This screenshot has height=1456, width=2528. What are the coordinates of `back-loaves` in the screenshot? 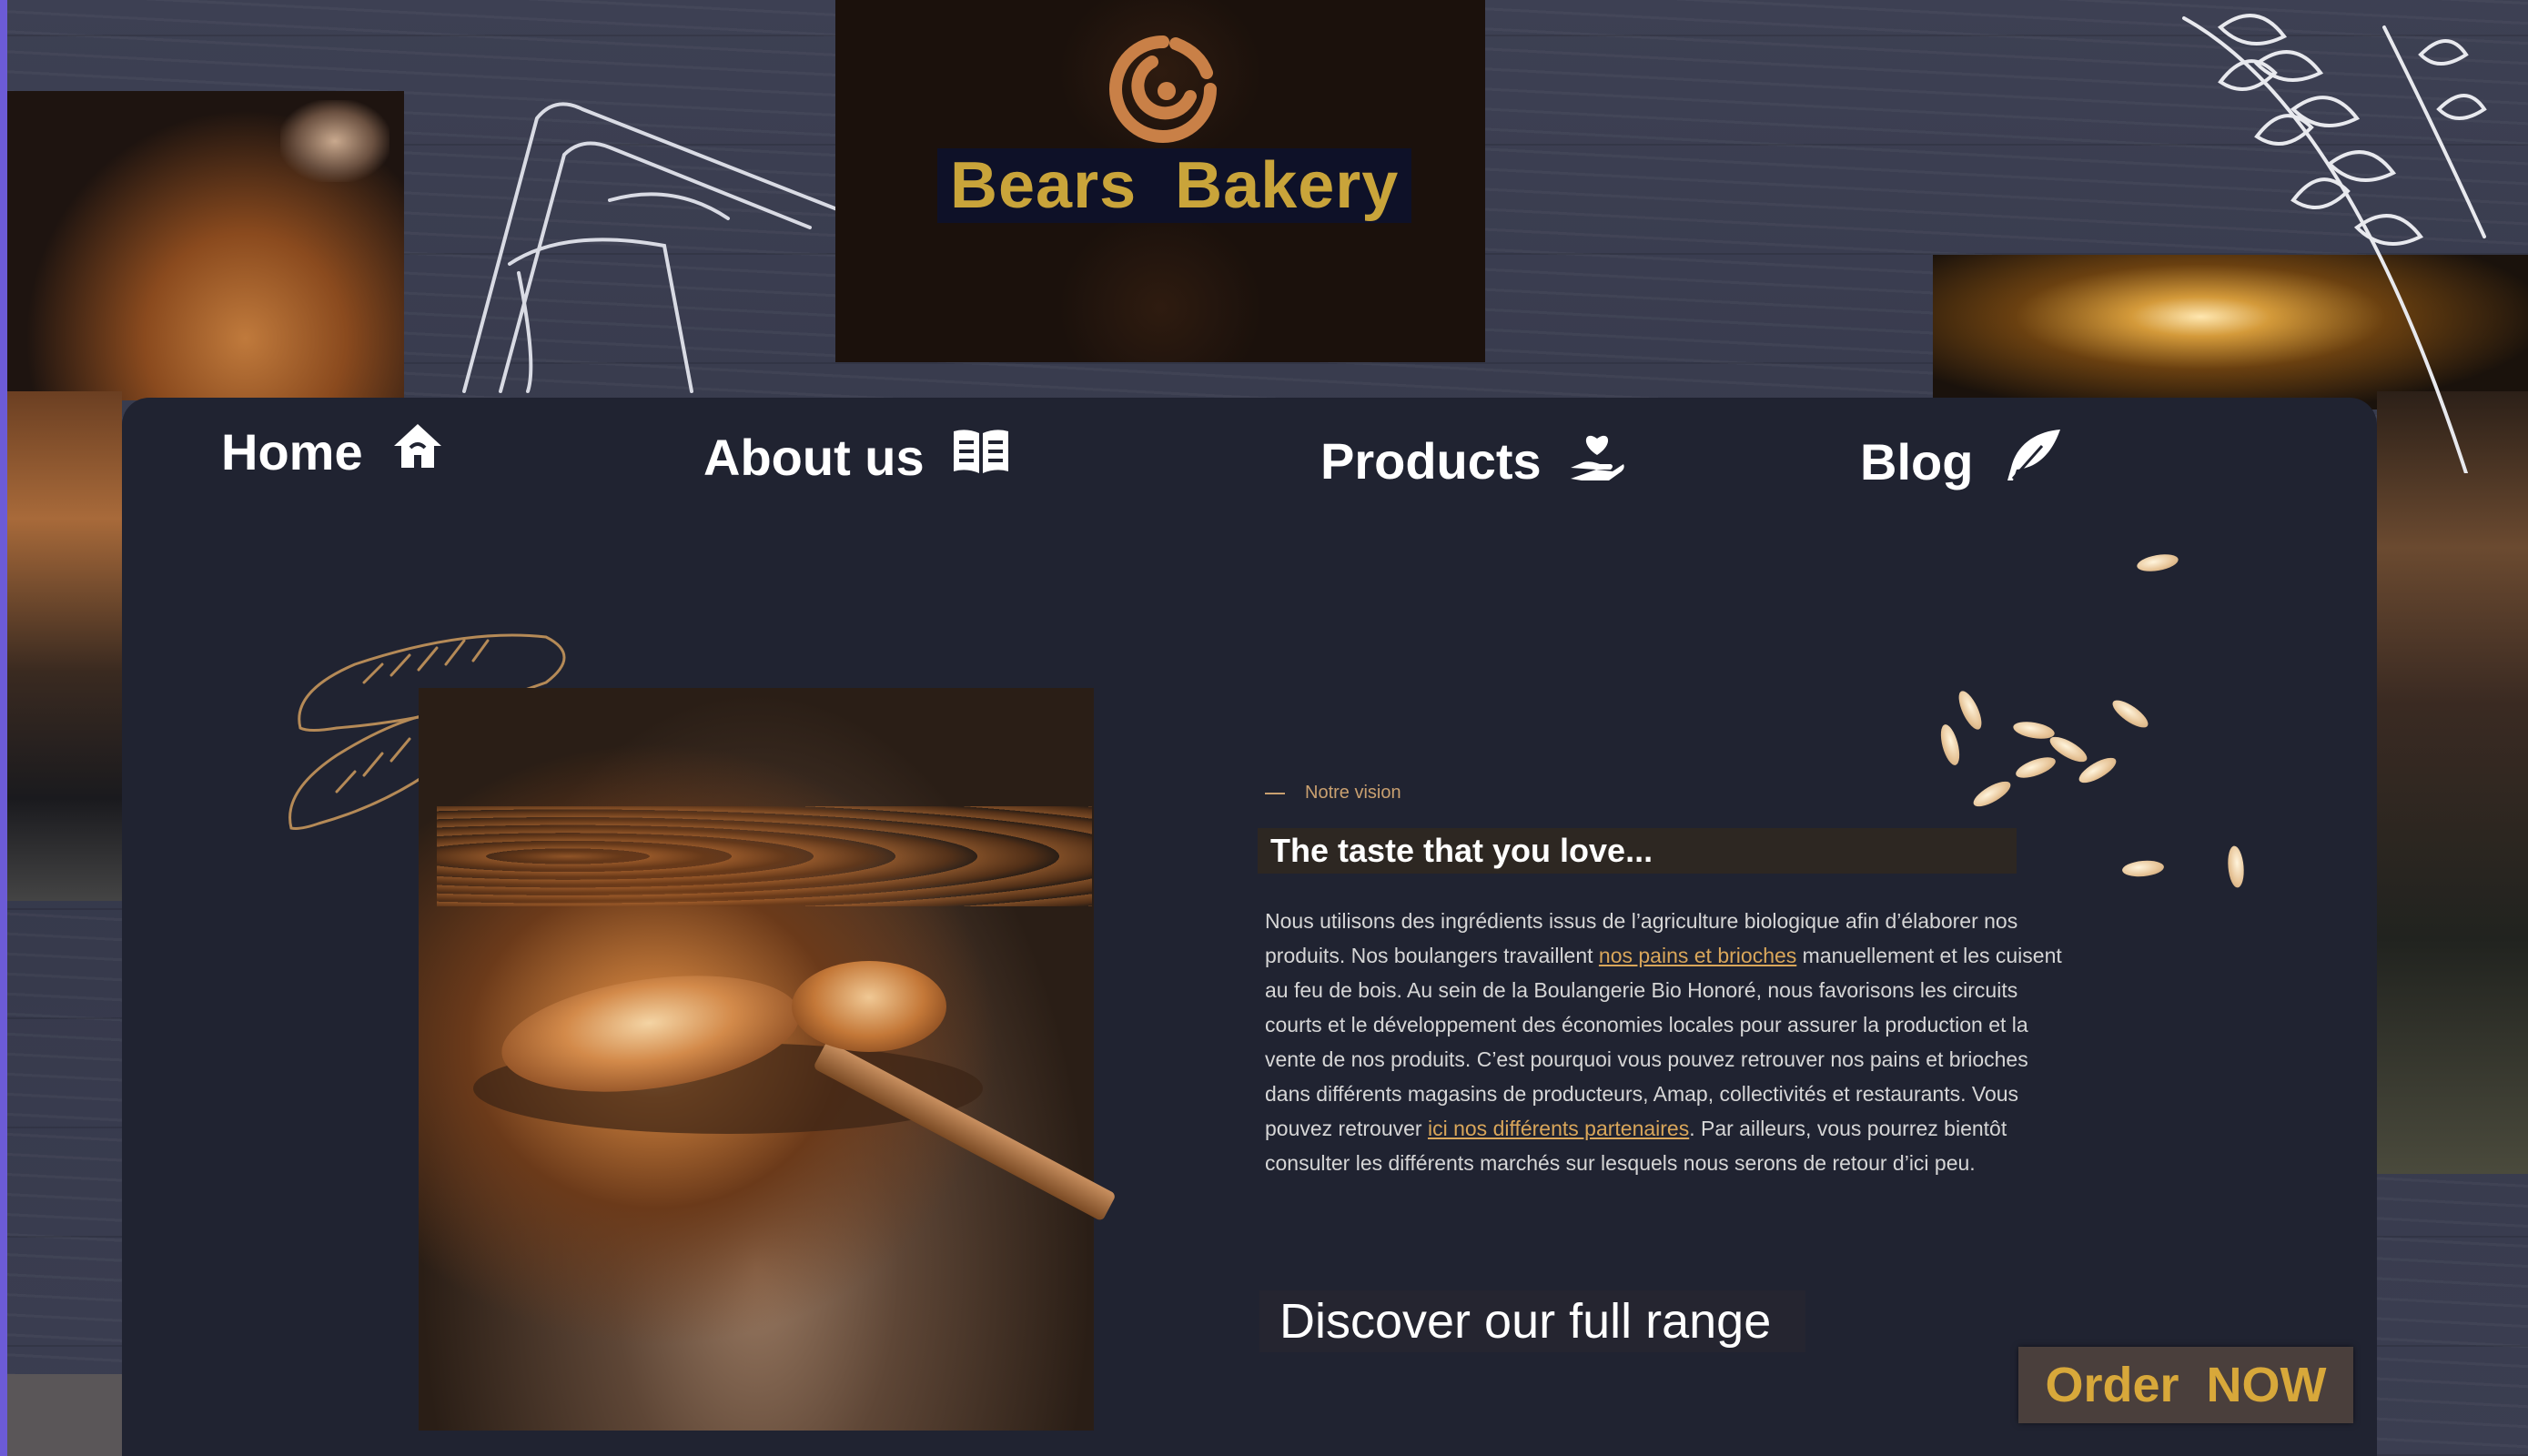 It's located at (764, 856).